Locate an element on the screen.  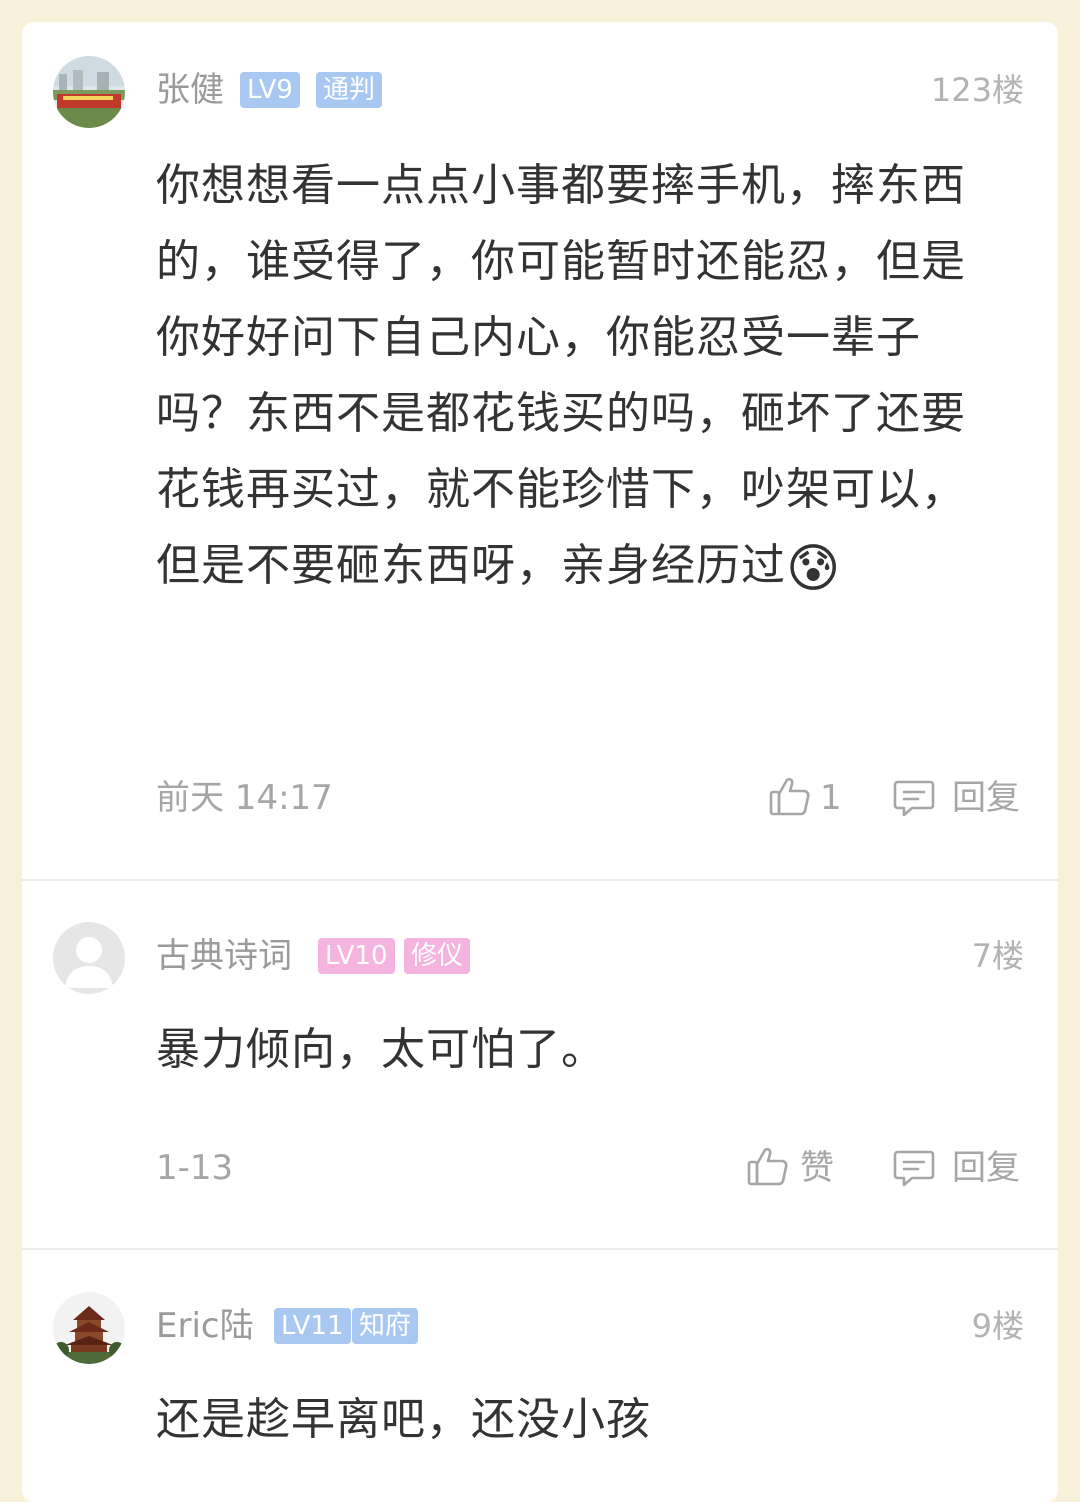
timestamp: 1-13 is located at coordinates (195, 1168).